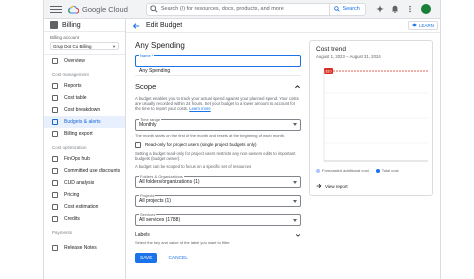 The height and width of the screenshot is (279, 474). I want to click on cost-trend-date-range: August 1, 2023 – August 31, 2024, so click(348, 56).